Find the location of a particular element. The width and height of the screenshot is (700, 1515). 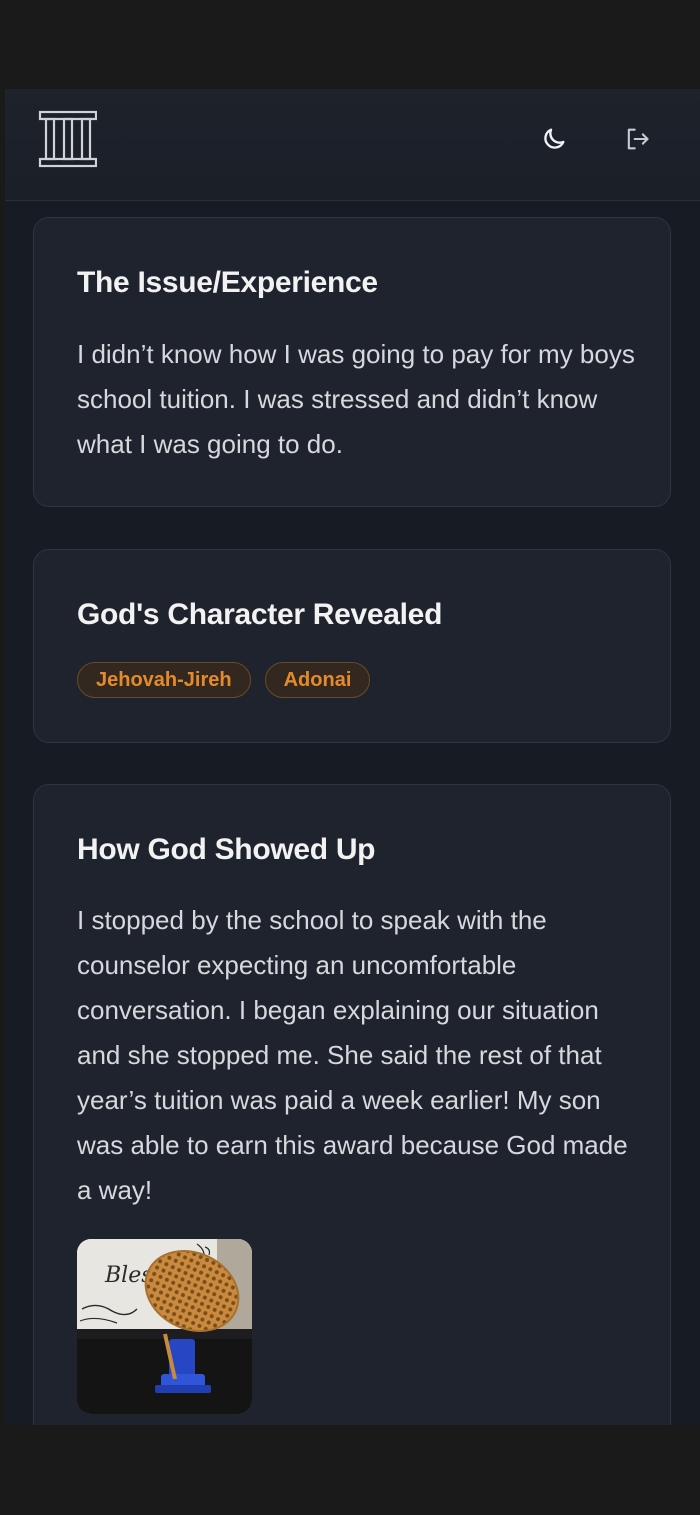

top-bar is located at coordinates (352, 145).